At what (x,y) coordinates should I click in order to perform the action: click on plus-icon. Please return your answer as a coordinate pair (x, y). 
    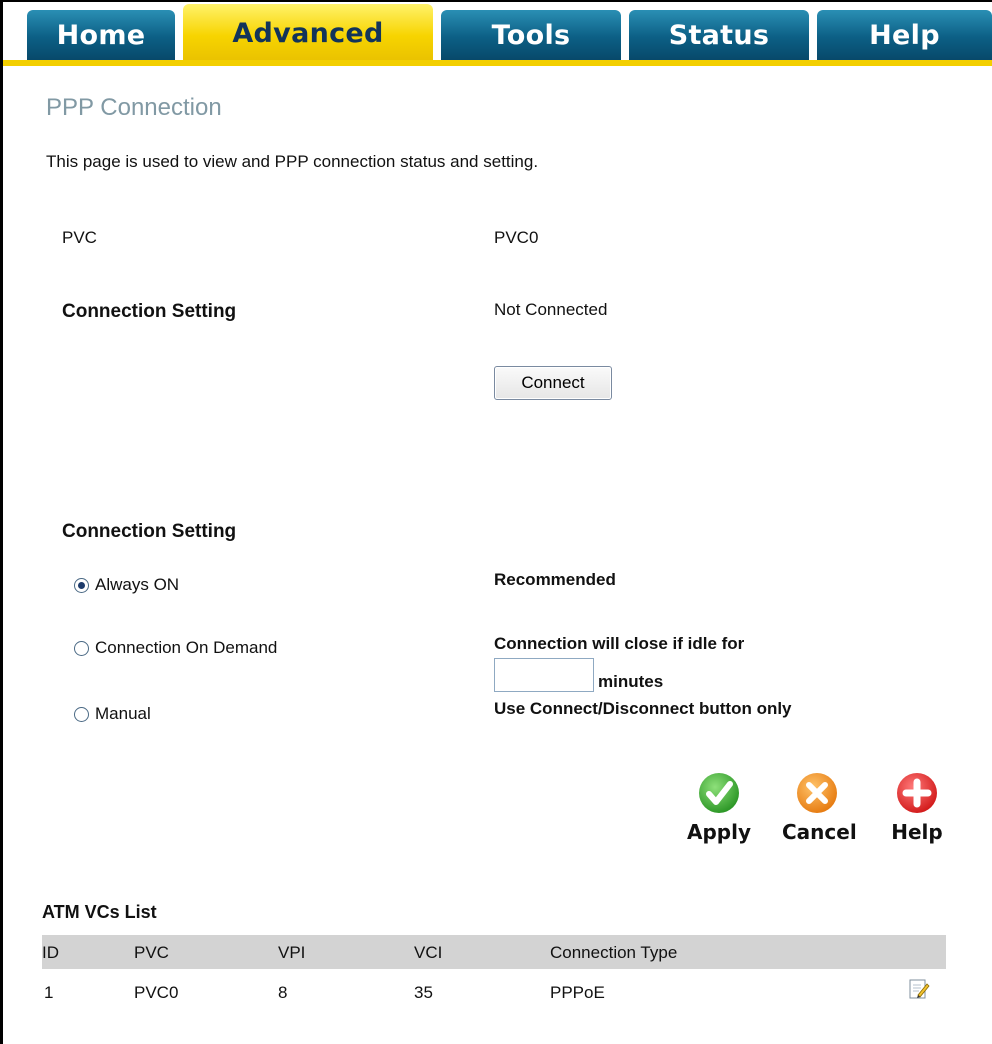
    Looking at the image, I should click on (917, 793).